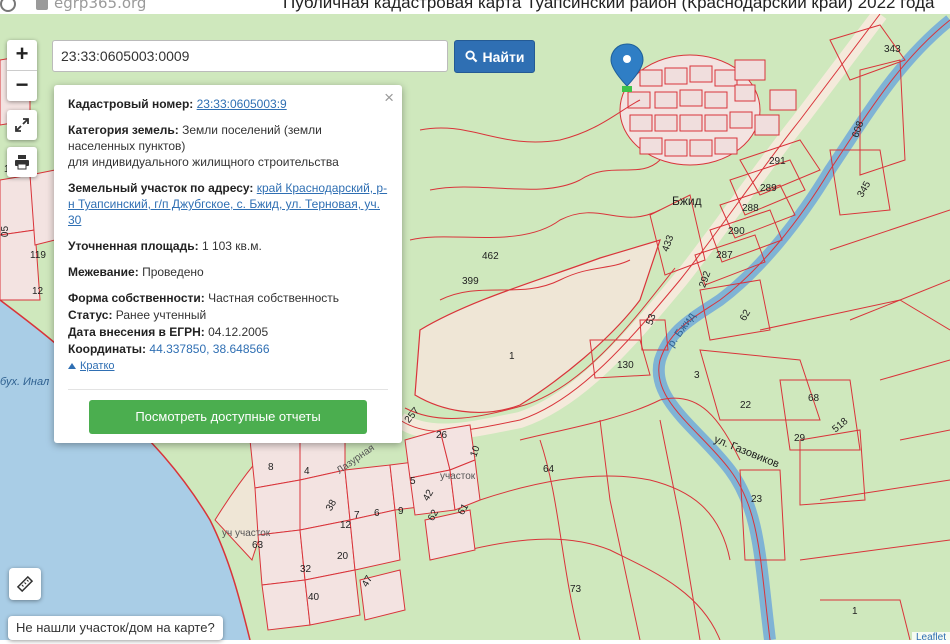 This screenshot has height=644, width=950. Describe the element at coordinates (246, 533) in the screenshot. I see `area-label: уч участок` at that location.